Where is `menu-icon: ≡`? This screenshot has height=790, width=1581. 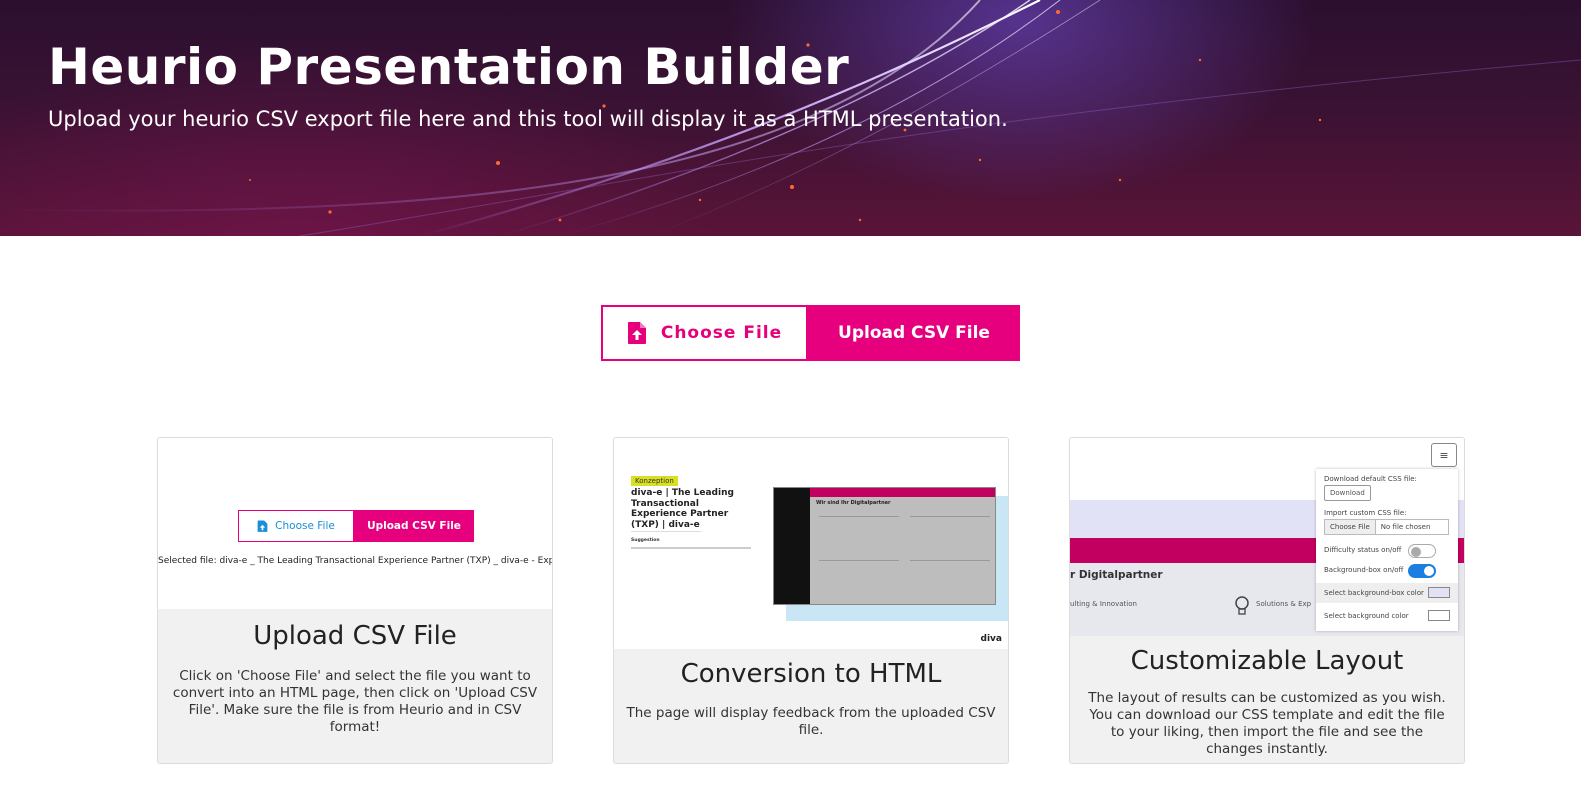
menu-icon: ≡ is located at coordinates (1444, 455).